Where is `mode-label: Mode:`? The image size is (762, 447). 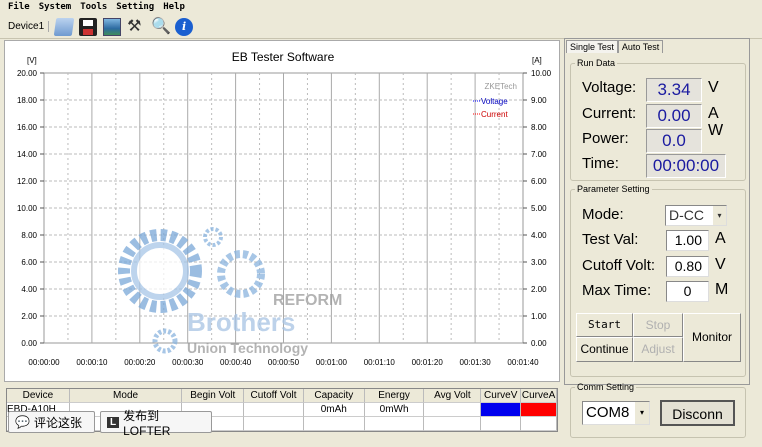
mode-label: Mode: is located at coordinates (603, 214).